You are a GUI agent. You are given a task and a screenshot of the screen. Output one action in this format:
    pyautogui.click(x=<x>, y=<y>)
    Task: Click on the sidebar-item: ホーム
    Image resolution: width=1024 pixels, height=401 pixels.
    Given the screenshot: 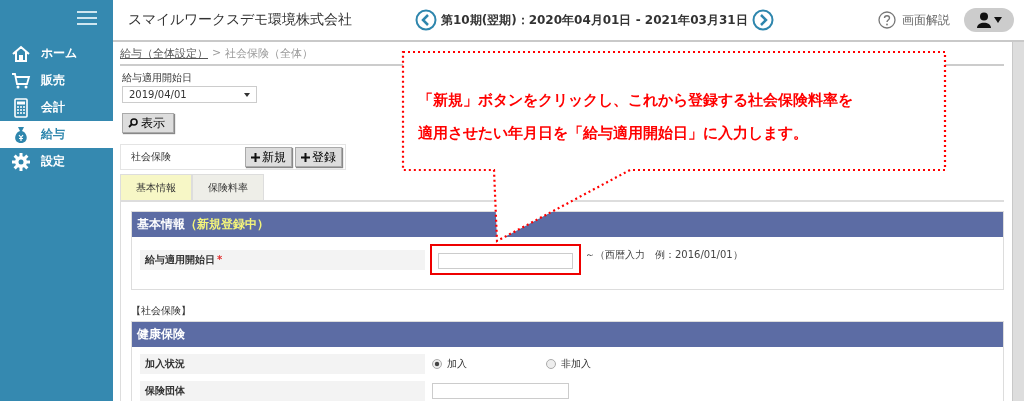 What is the action you would take?
    pyautogui.click(x=56, y=53)
    